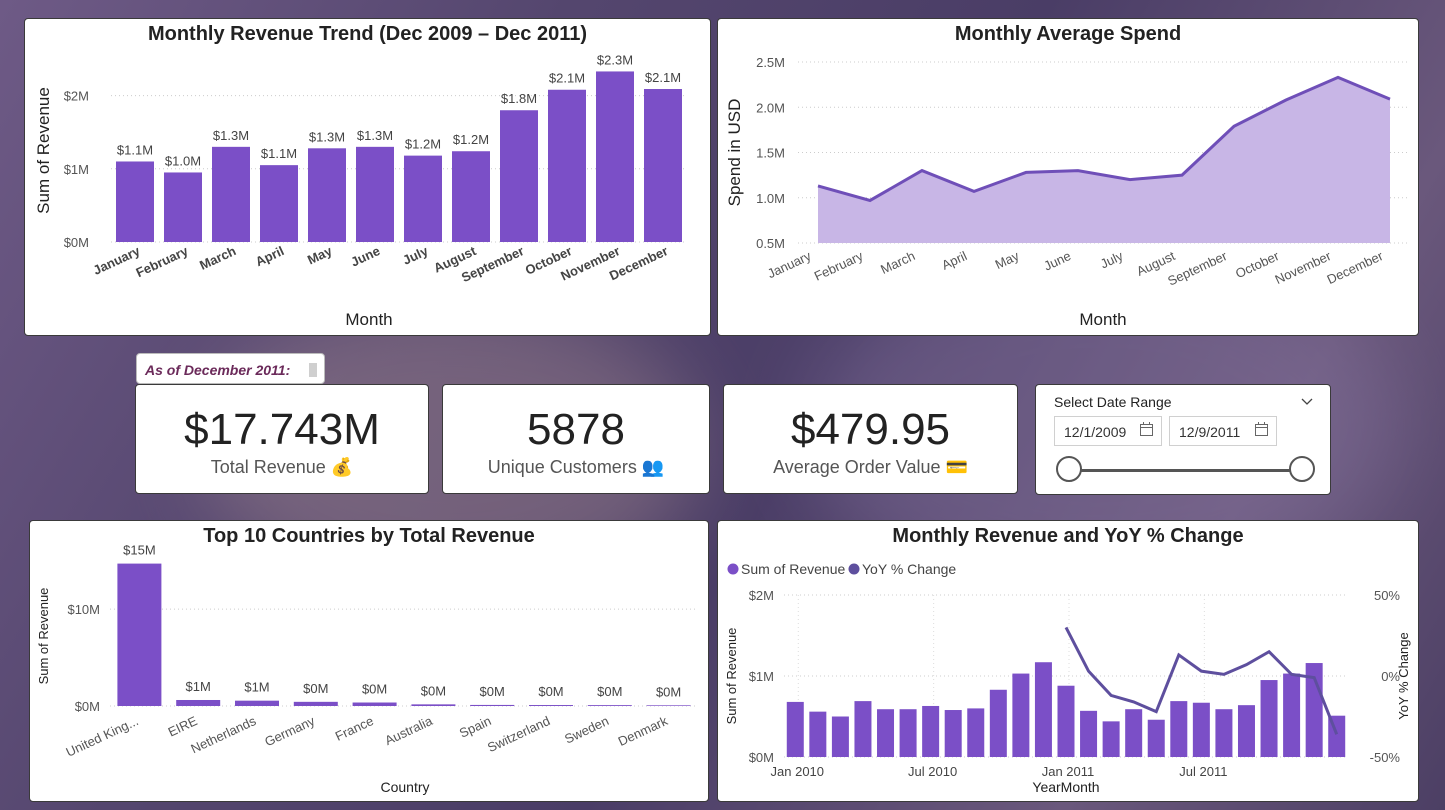  What do you see at coordinates (789, 264) in the screenshot?
I see `x-tick-label: January` at bounding box center [789, 264].